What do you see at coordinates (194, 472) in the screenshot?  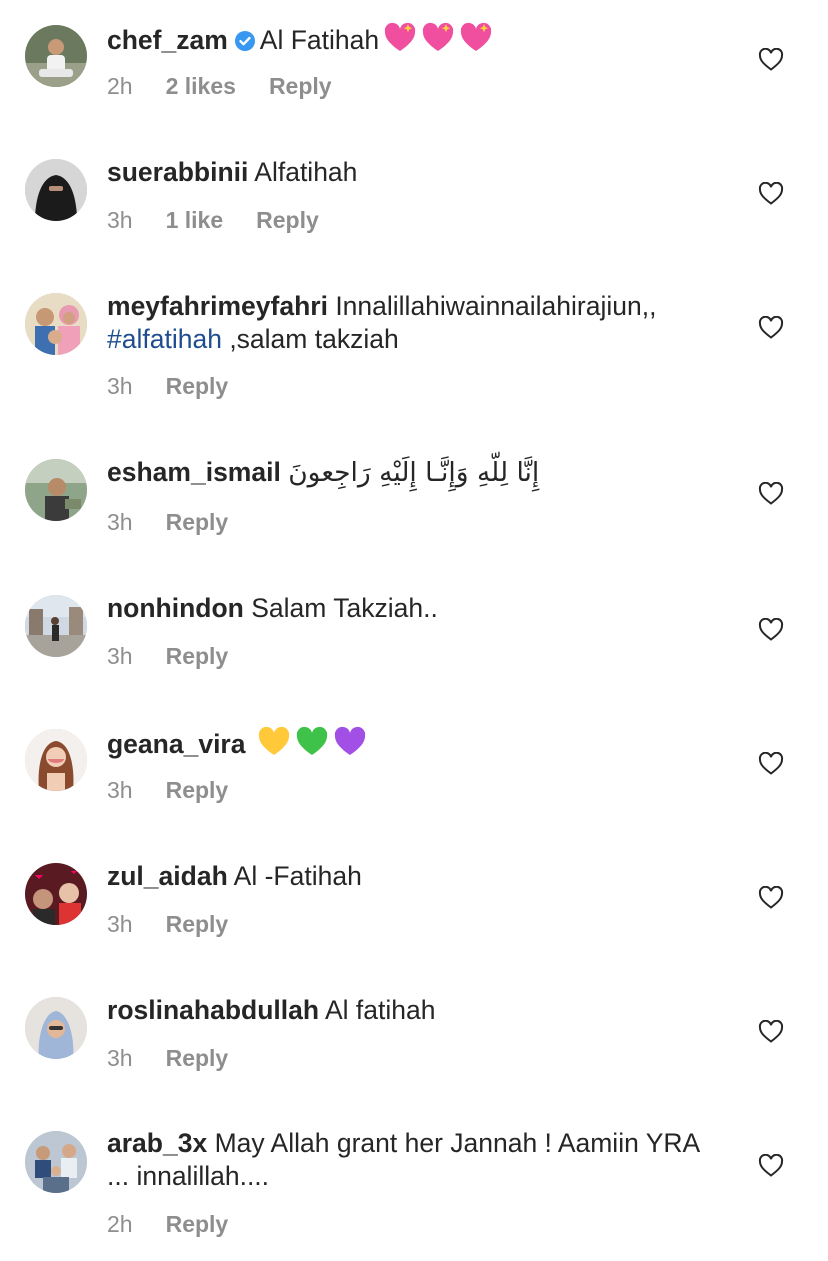 I see `username: esham_ismail` at bounding box center [194, 472].